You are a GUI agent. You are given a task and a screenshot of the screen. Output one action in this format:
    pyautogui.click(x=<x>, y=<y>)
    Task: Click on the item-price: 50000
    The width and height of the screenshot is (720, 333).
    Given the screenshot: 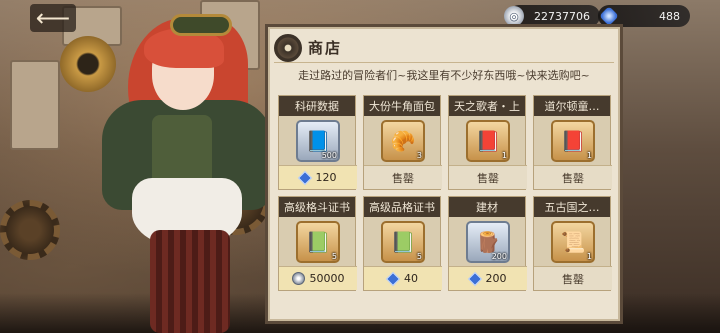 What is the action you would take?
    pyautogui.click(x=327, y=278)
    